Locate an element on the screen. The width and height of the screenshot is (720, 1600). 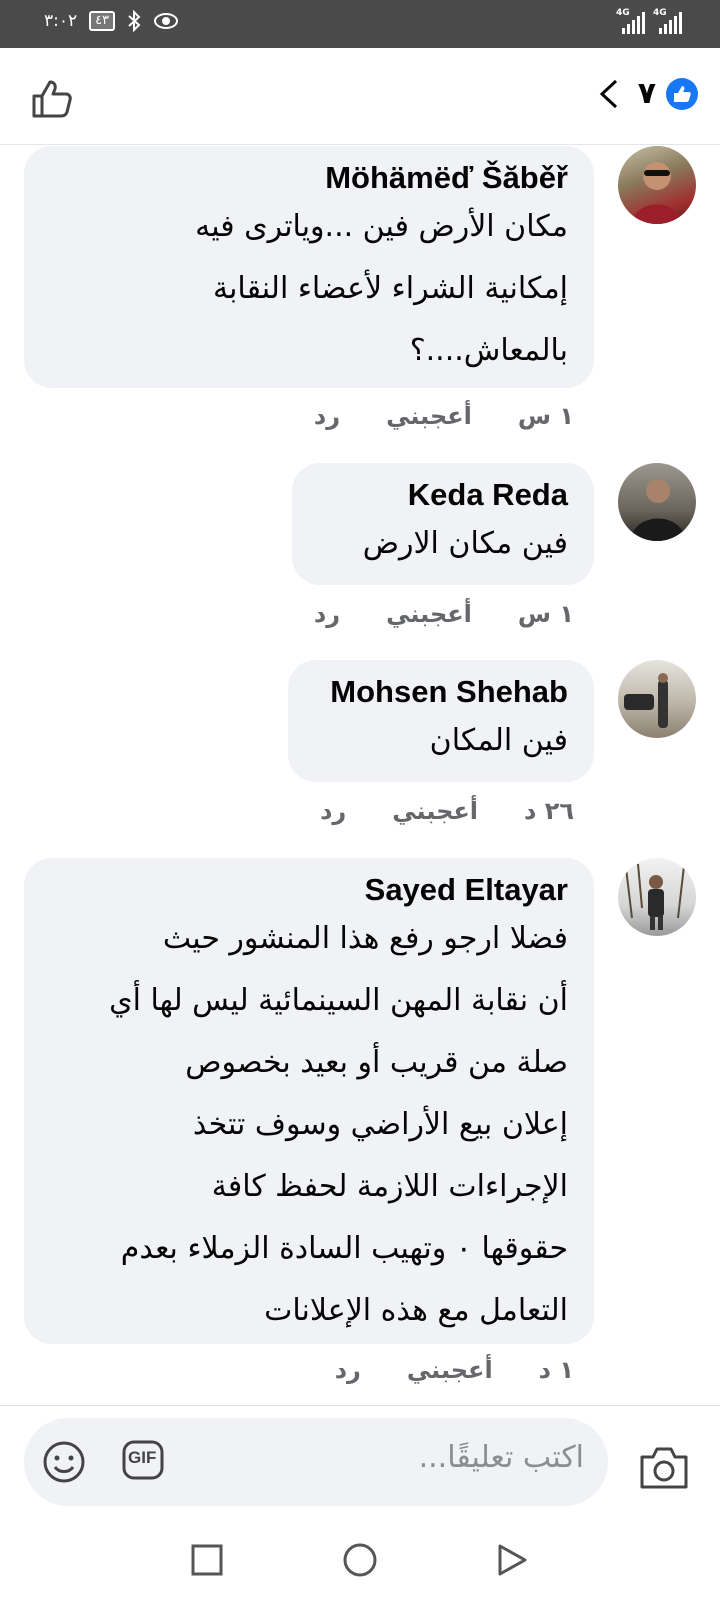
comment-bubble: Mohsen Shehab فين المكان is located at coordinates (441, 721).